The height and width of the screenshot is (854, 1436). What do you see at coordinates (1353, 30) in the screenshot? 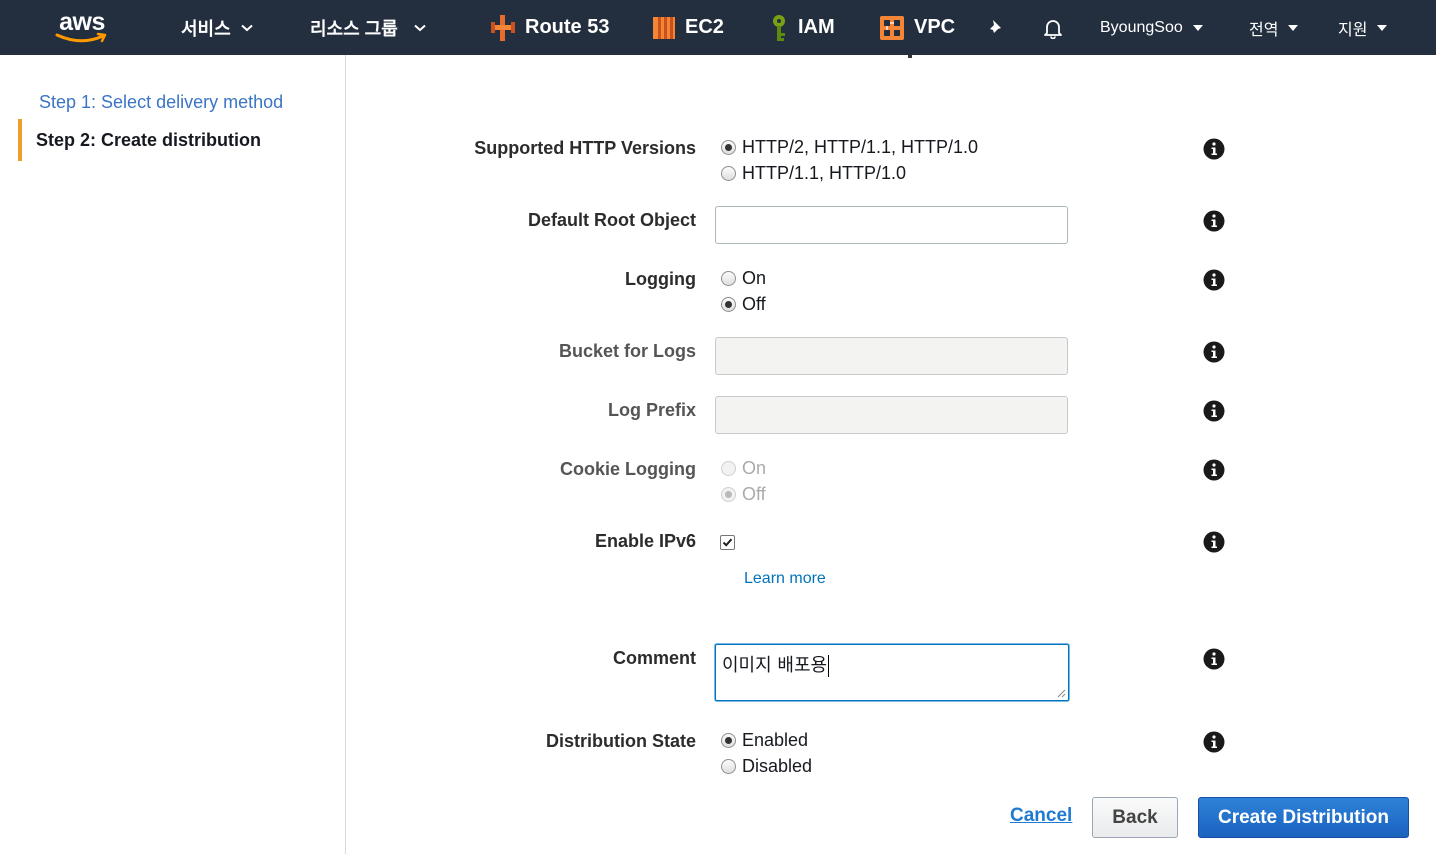
I see `support-label: 지원` at bounding box center [1353, 30].